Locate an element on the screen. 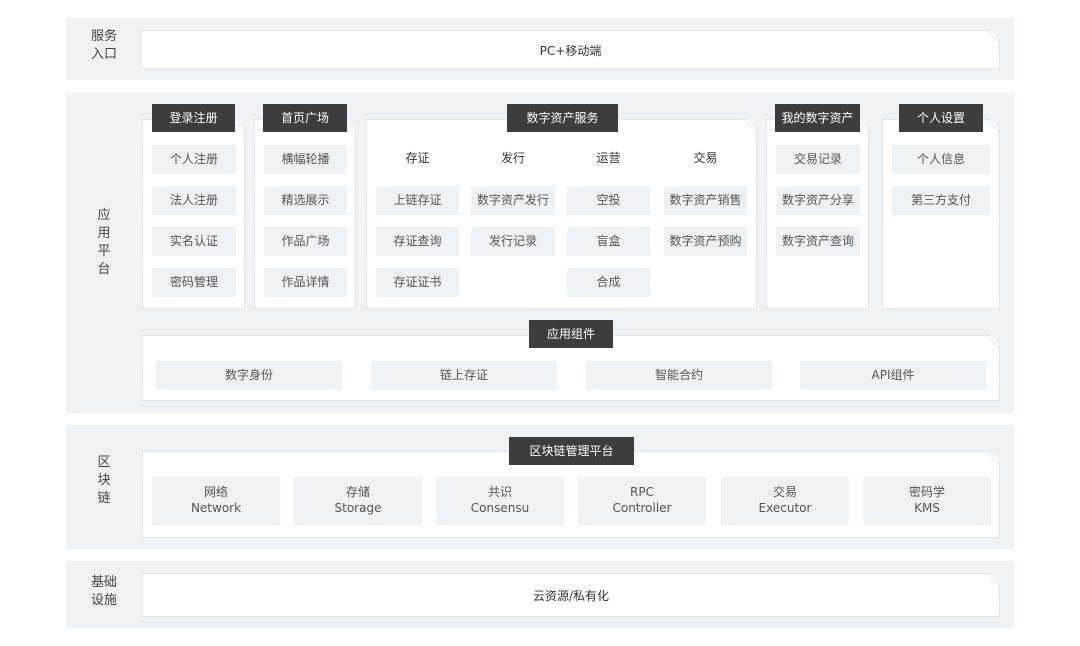 This screenshot has width=1080, height=646. bc-en: Executor is located at coordinates (785, 508).